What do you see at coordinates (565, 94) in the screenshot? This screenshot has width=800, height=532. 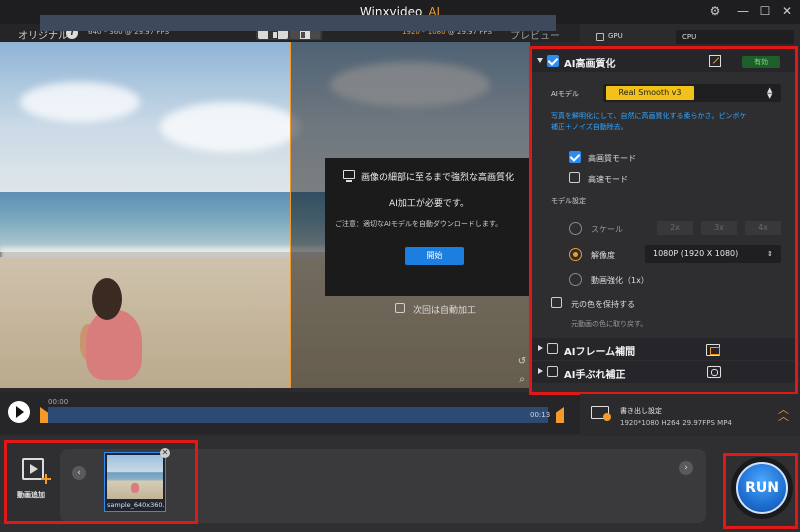 I see `ai-model-label: AIモデル` at bounding box center [565, 94].